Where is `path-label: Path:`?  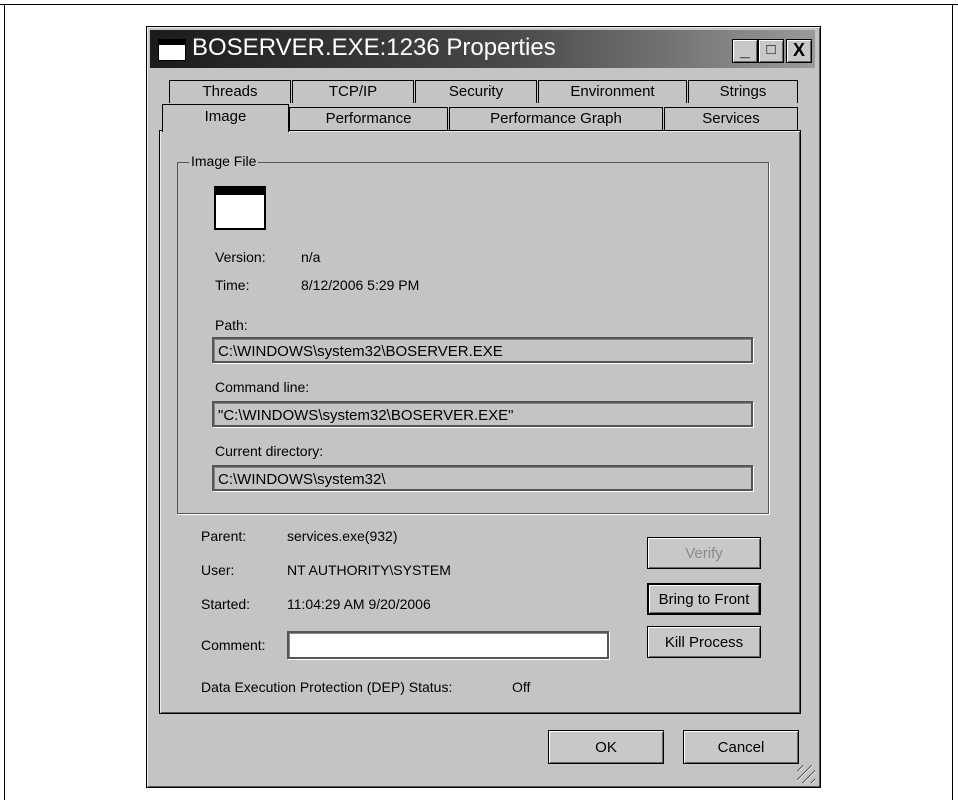
path-label: Path: is located at coordinates (231, 325).